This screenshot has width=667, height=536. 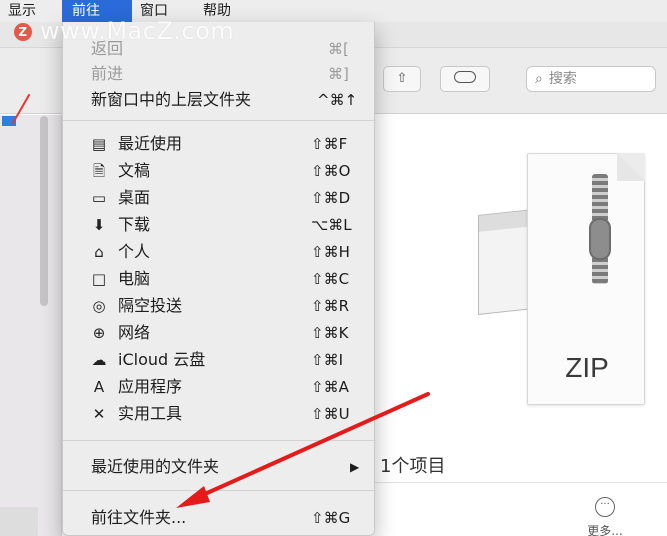 What do you see at coordinates (219, 306) in the screenshot?
I see `menu-item-airdrop: ◎ 隔空投送 ⇧⌘R` at bounding box center [219, 306].